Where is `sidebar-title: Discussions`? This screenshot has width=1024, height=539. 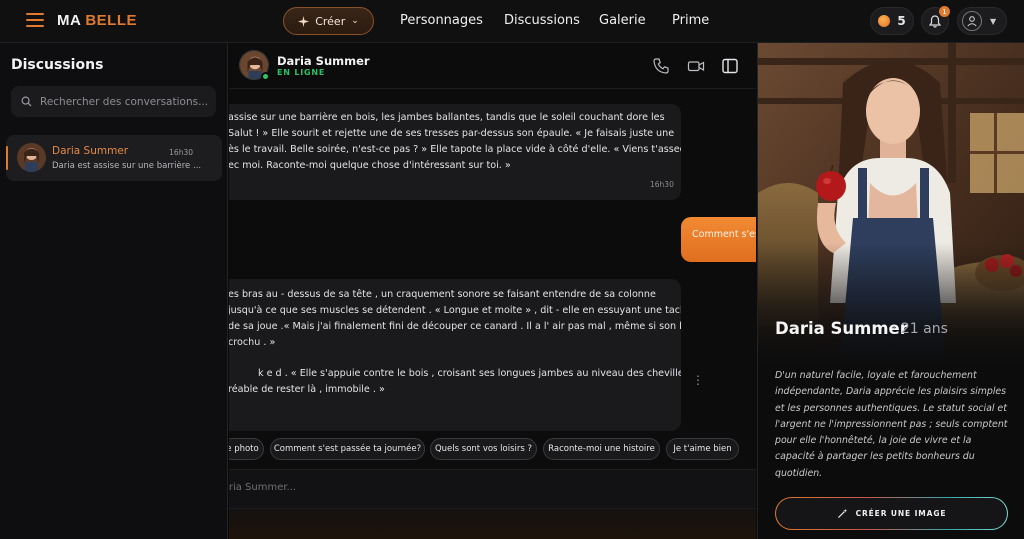
sidebar-title: Discussions is located at coordinates (57, 65).